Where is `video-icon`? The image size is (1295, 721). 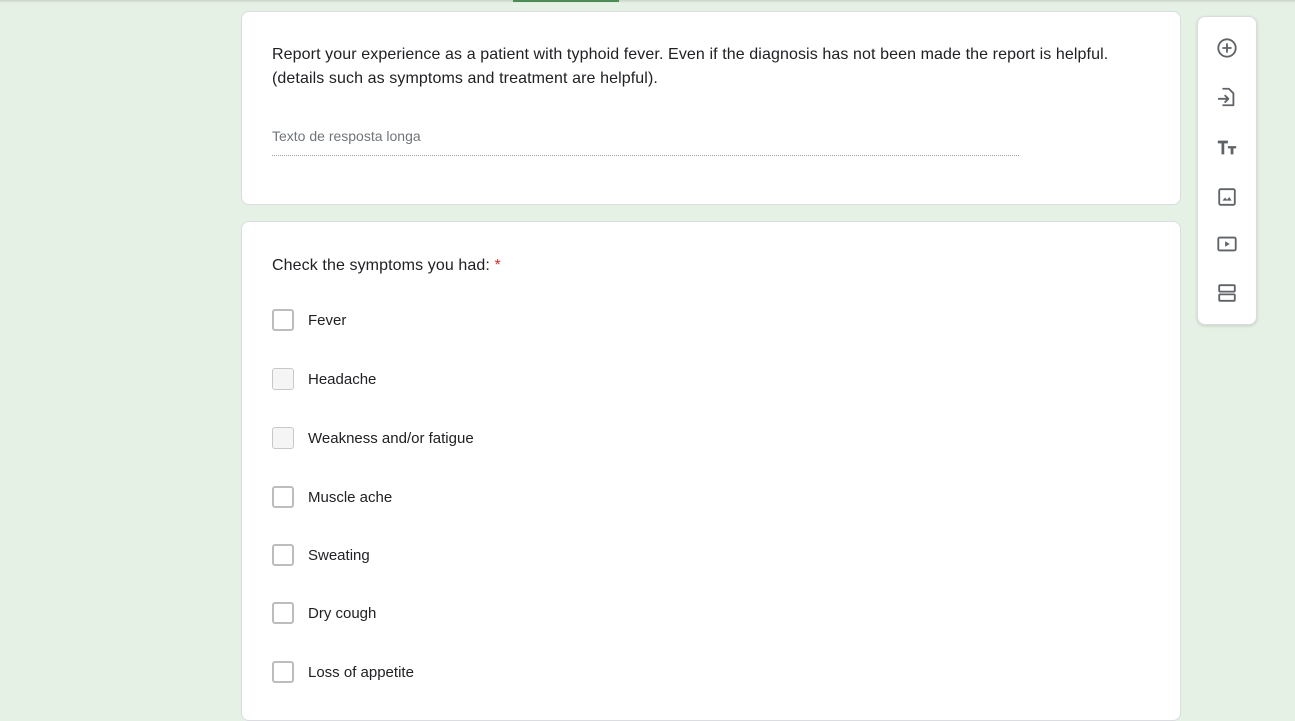 video-icon is located at coordinates (1227, 244).